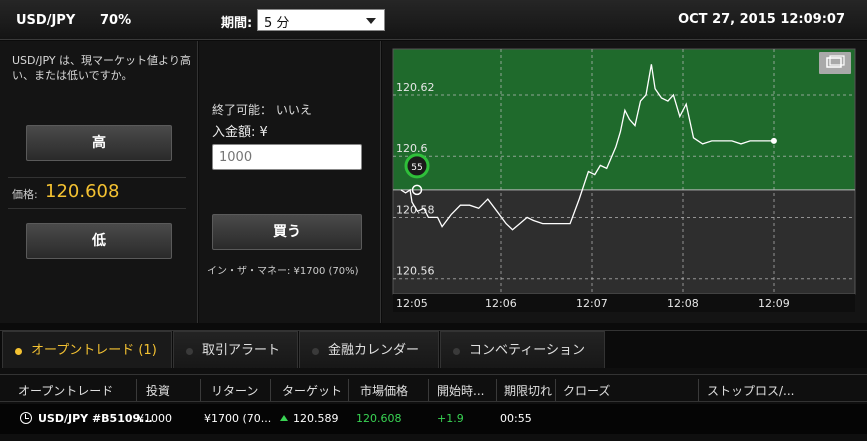 Image resolution: width=867 pixels, height=441 pixels. I want to click on in-the-money-text: イン・ザ・マネー: ¥1700 (70%), so click(283, 271).